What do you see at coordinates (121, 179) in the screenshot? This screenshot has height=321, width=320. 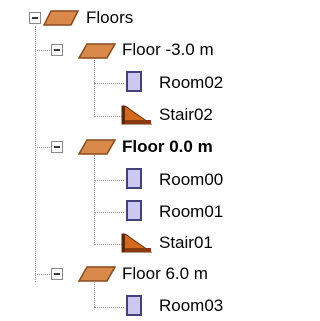 I see `tree-node-room: Room00` at bounding box center [121, 179].